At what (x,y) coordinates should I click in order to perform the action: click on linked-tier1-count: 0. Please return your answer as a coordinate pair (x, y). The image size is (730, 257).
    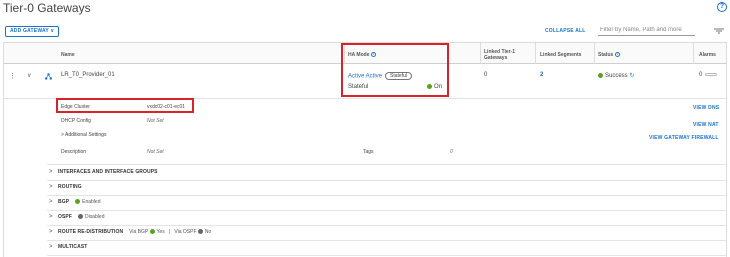
    Looking at the image, I should click on (486, 75).